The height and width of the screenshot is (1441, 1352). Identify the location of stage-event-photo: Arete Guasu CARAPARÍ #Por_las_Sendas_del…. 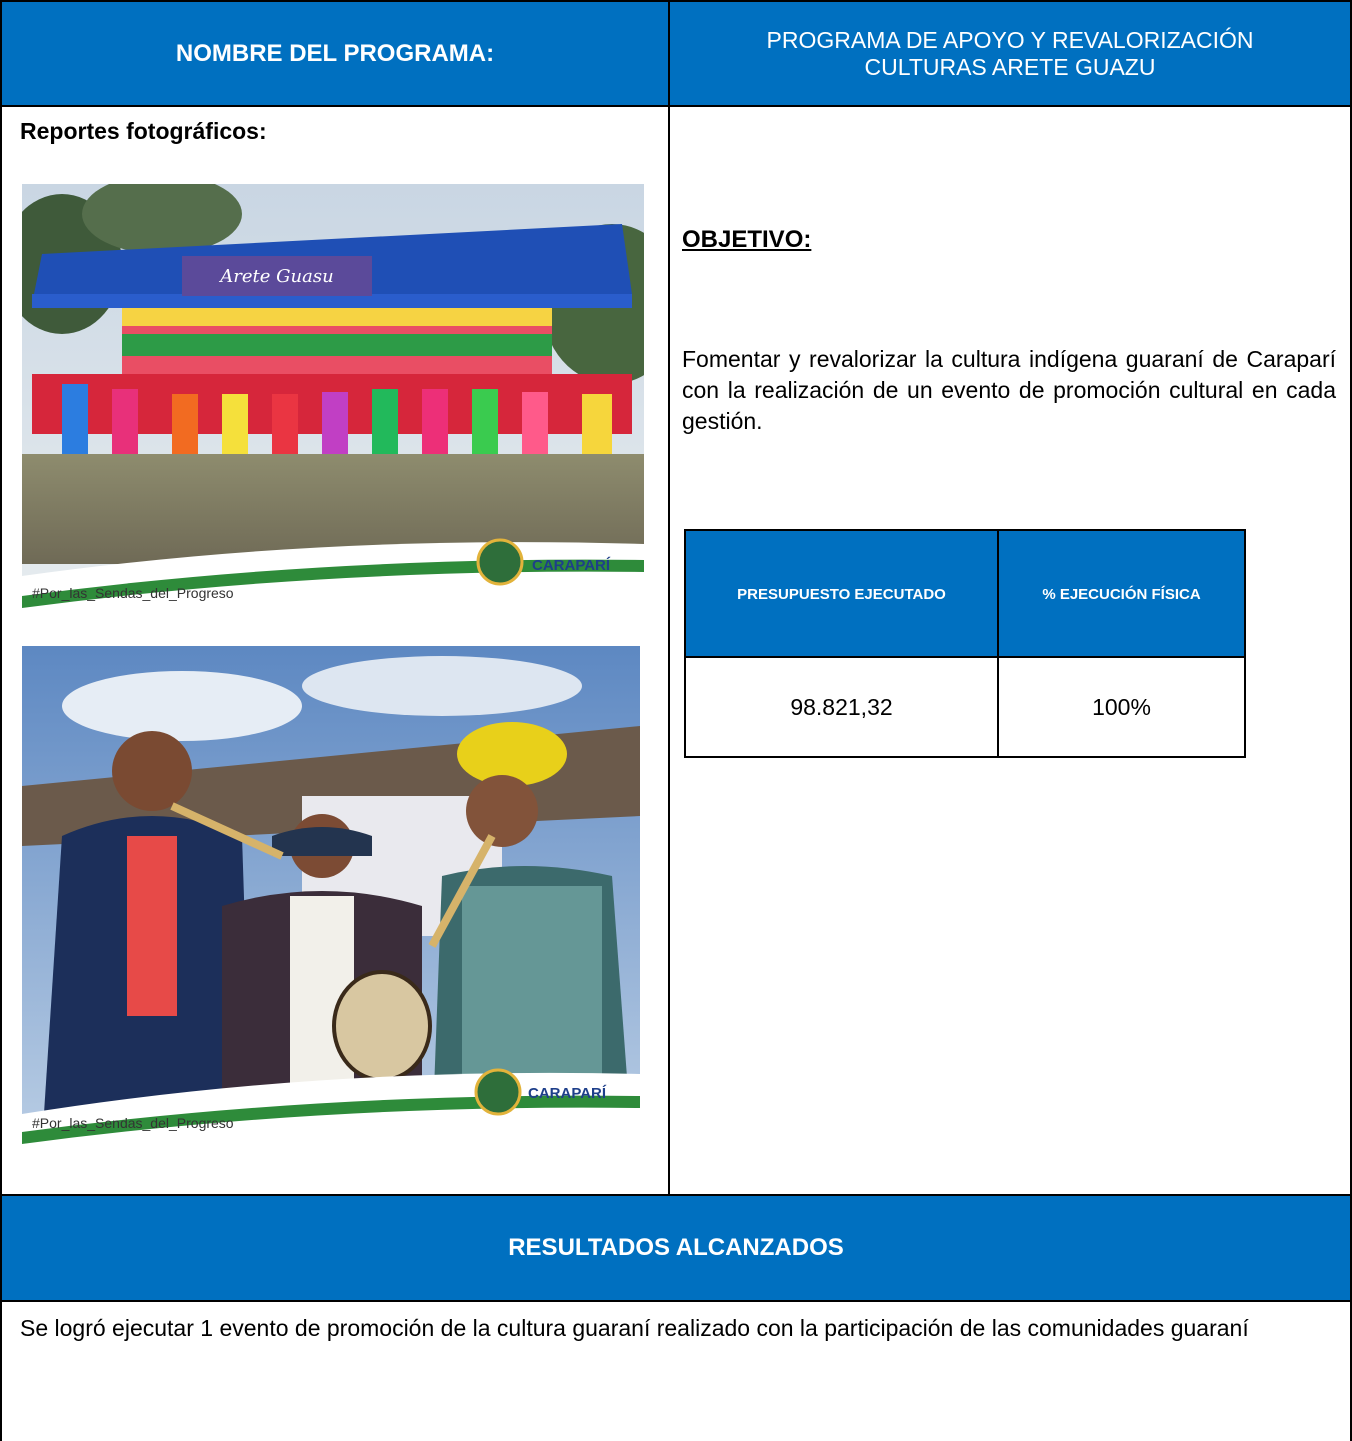
(333, 398).